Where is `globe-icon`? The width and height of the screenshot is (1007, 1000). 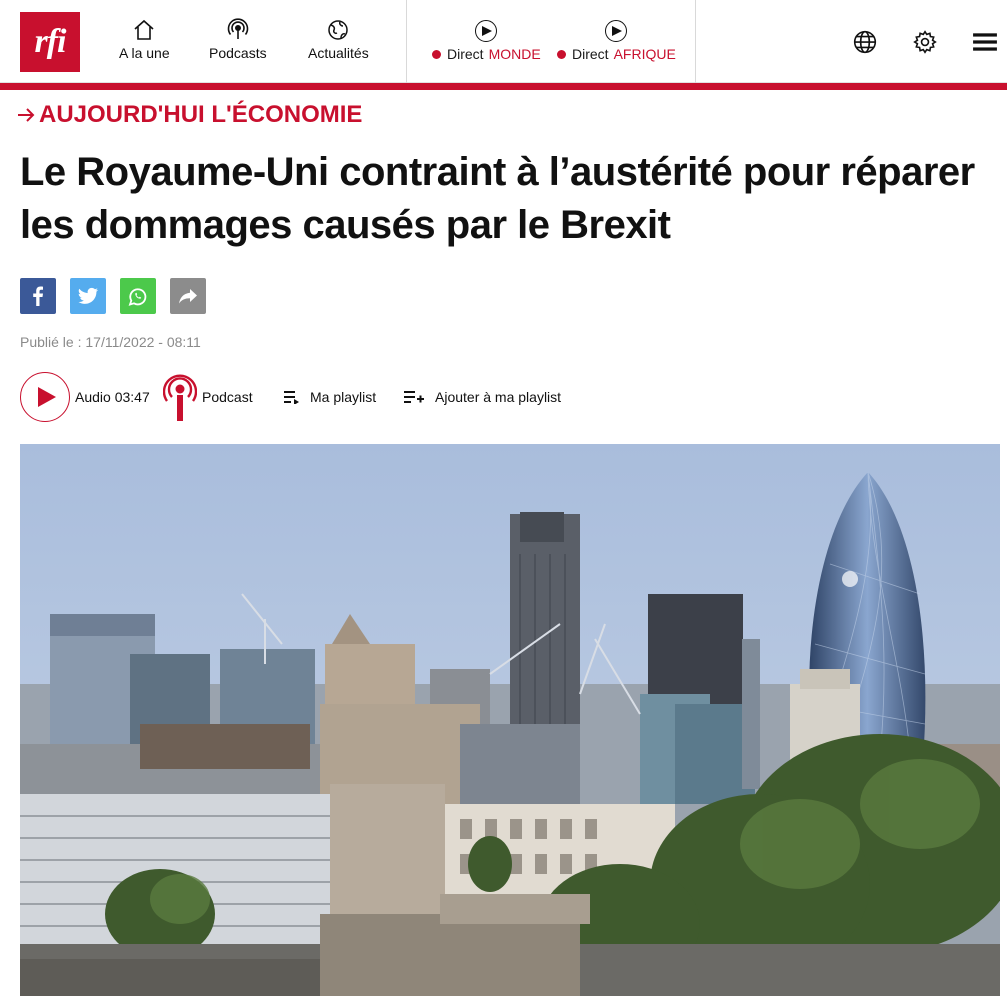
globe-icon is located at coordinates (338, 30).